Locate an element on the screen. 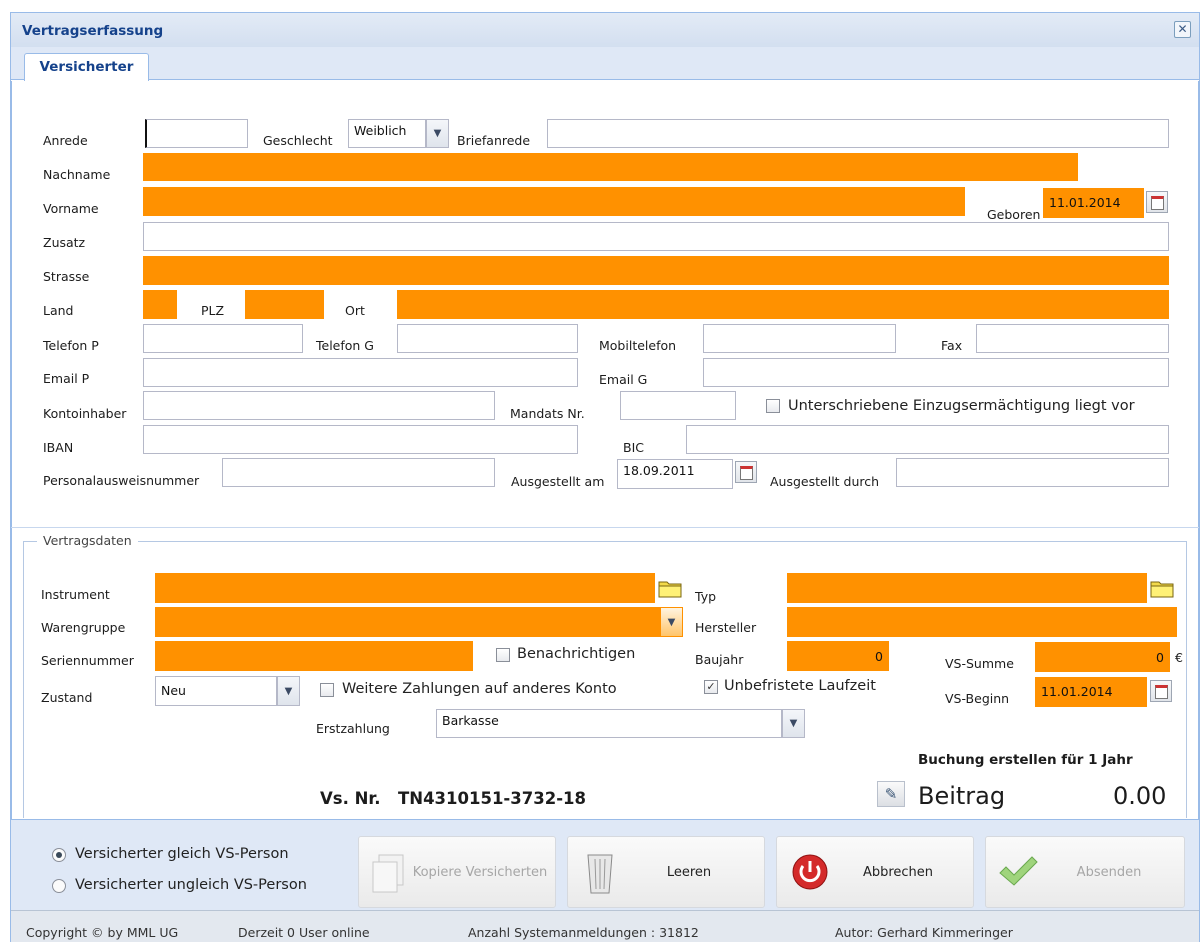  iban-label: IBAN is located at coordinates (58, 447).